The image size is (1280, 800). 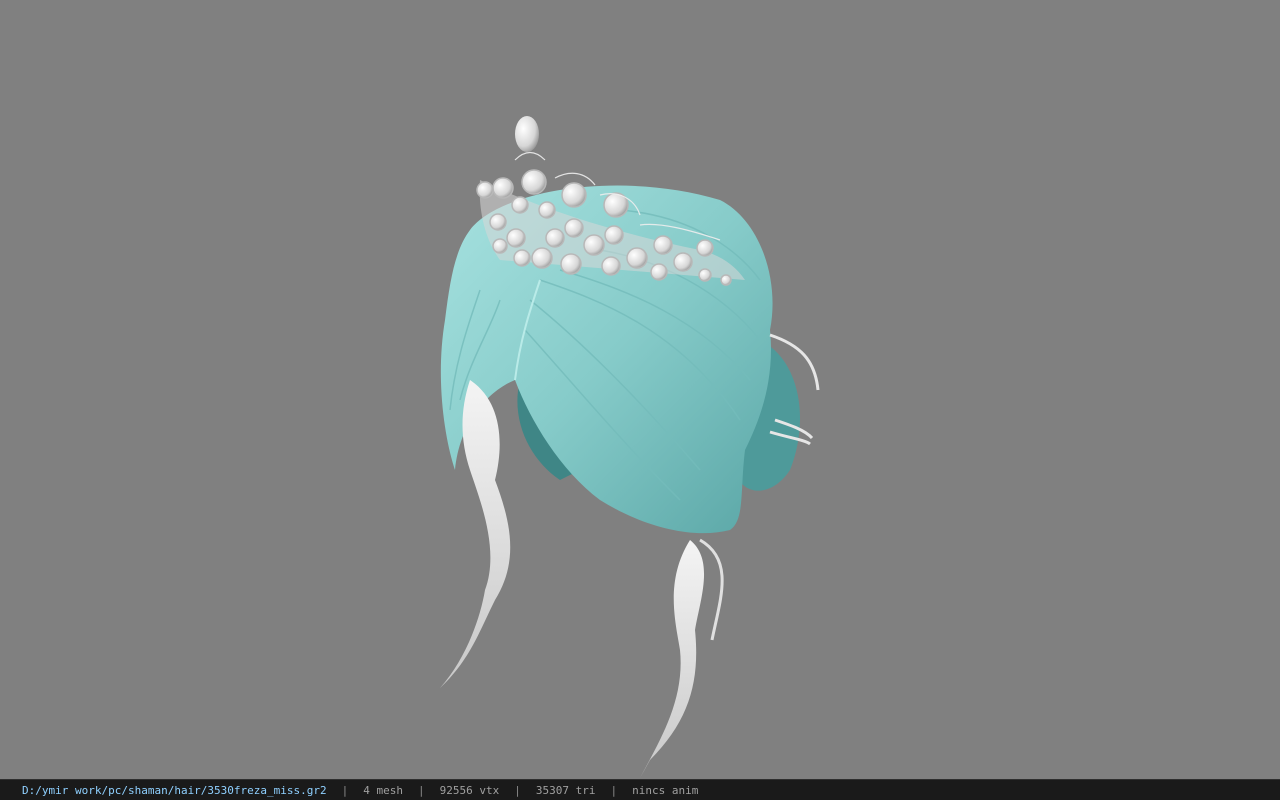 What do you see at coordinates (383, 790) in the screenshot?
I see `mesh-count-label: 4 mesh` at bounding box center [383, 790].